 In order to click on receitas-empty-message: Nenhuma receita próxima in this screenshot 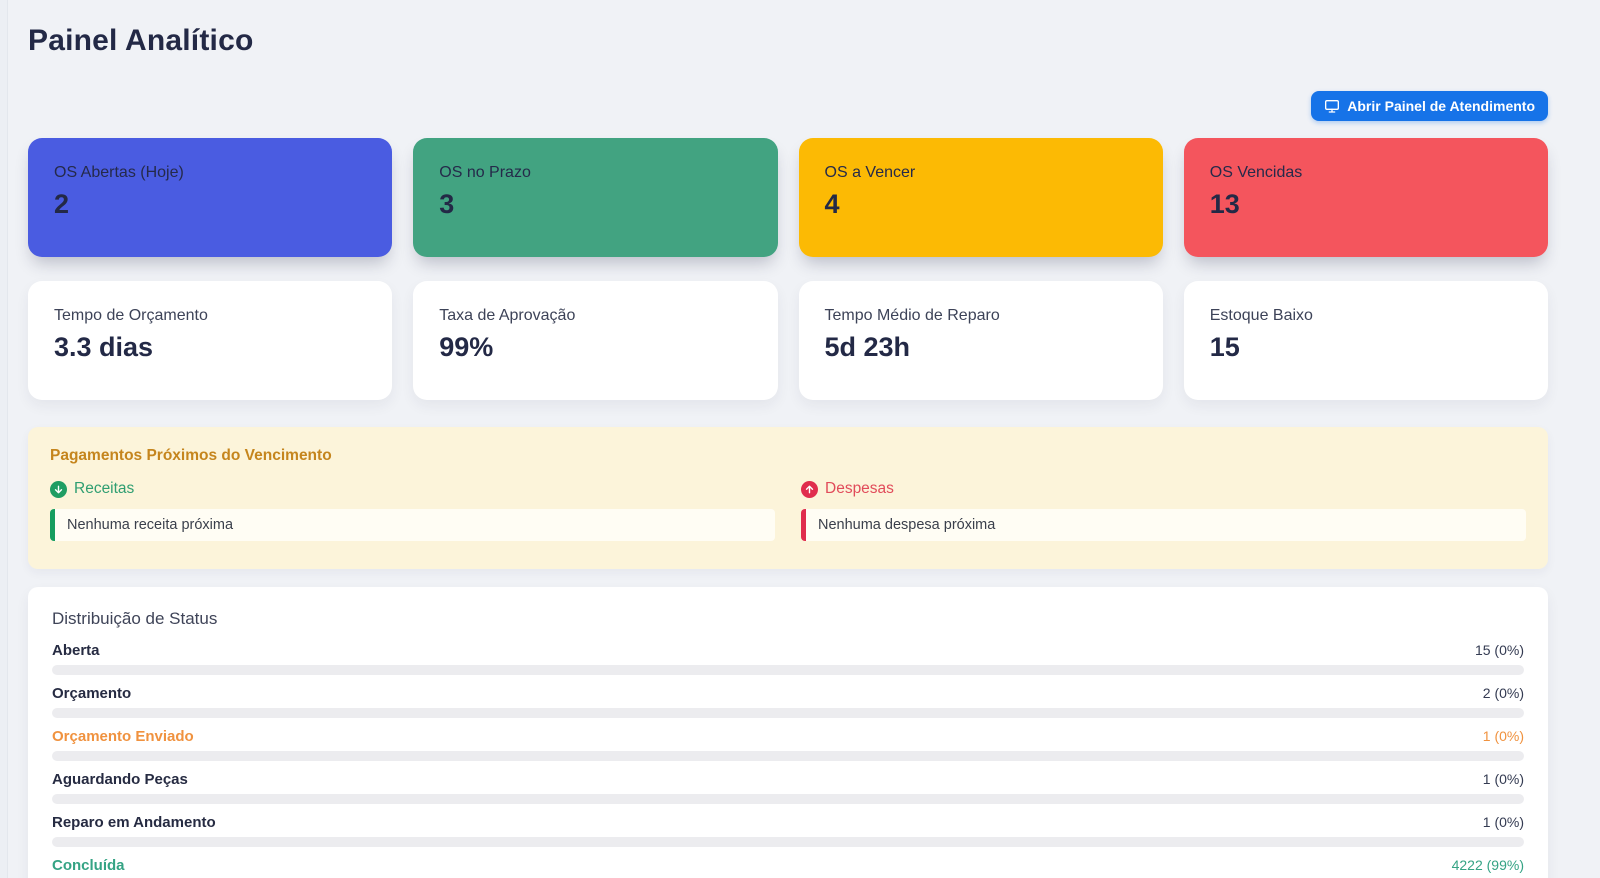, I will do `click(412, 525)`.